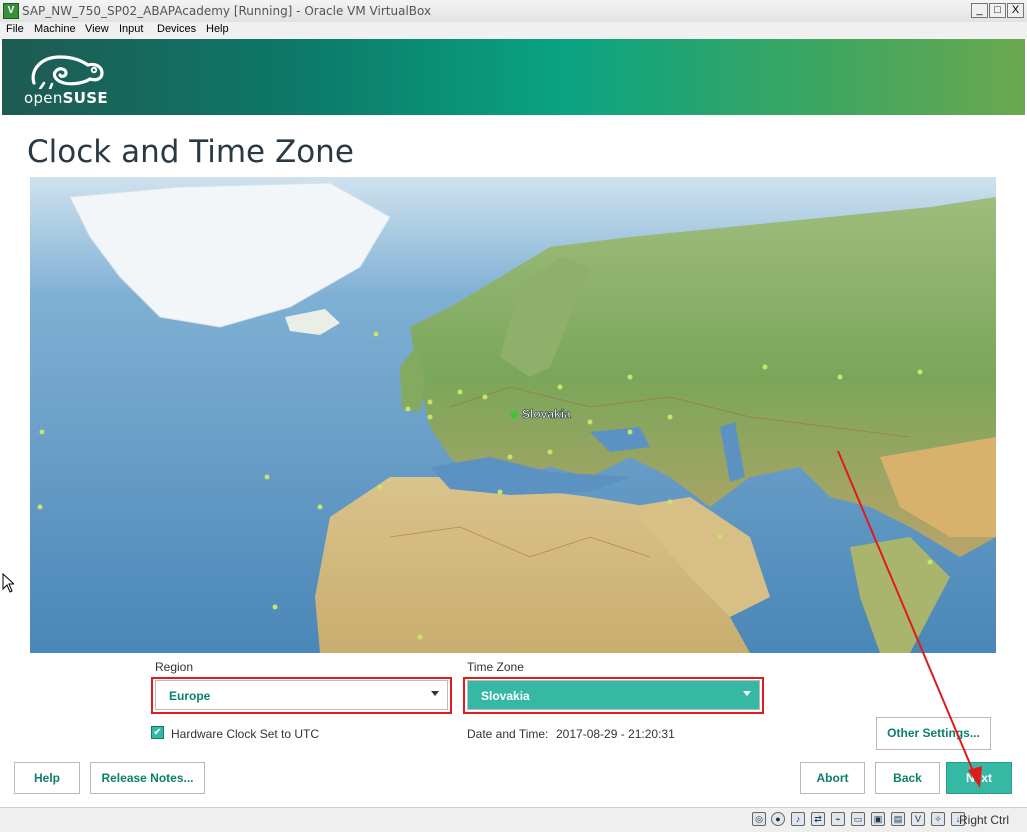 This screenshot has height=832, width=1027. I want to click on menu-input: Input, so click(131, 29).